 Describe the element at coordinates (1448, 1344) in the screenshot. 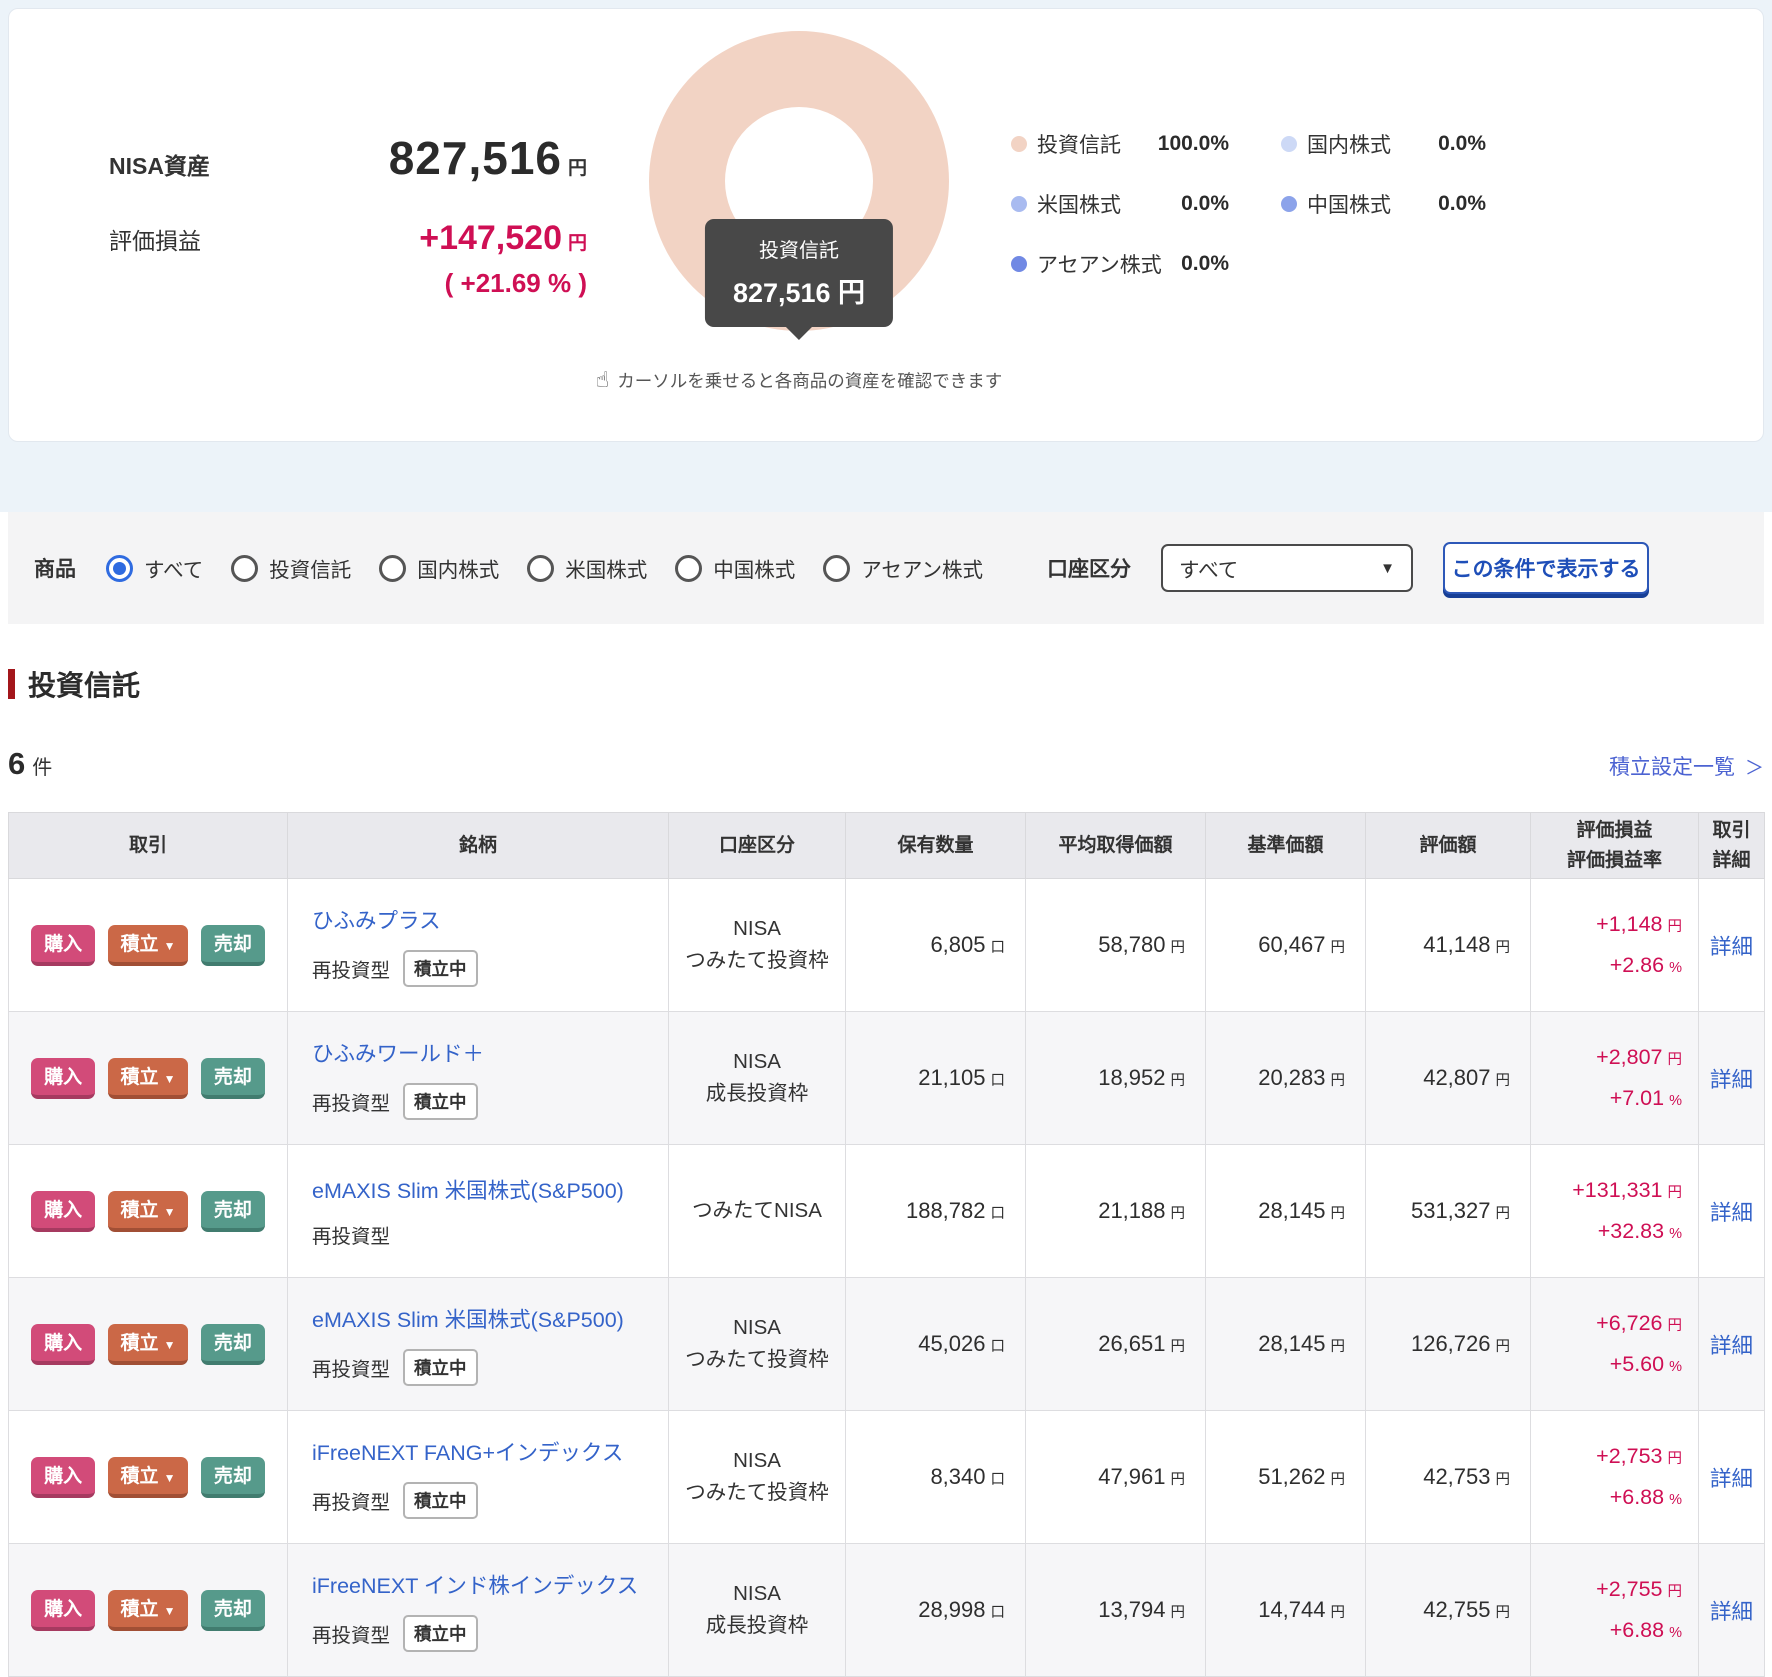

I see `value-cell: 126,726 円` at that location.